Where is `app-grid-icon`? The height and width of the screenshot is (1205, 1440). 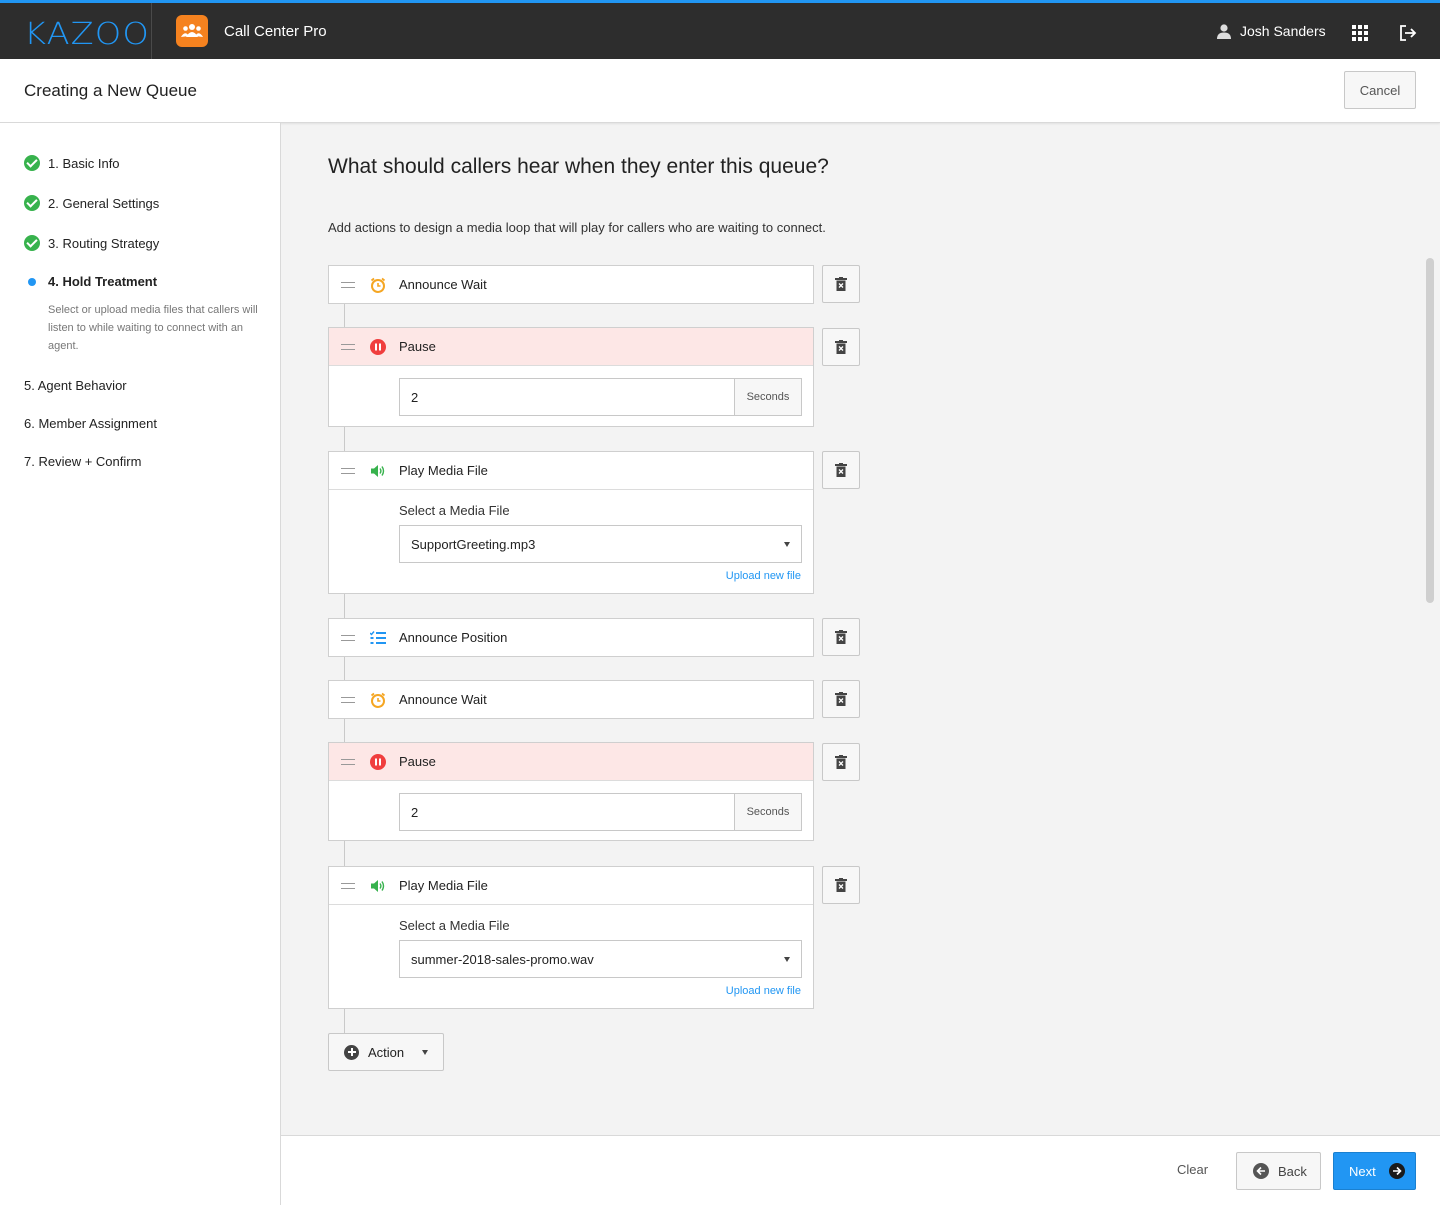
app-grid-icon is located at coordinates (1360, 33).